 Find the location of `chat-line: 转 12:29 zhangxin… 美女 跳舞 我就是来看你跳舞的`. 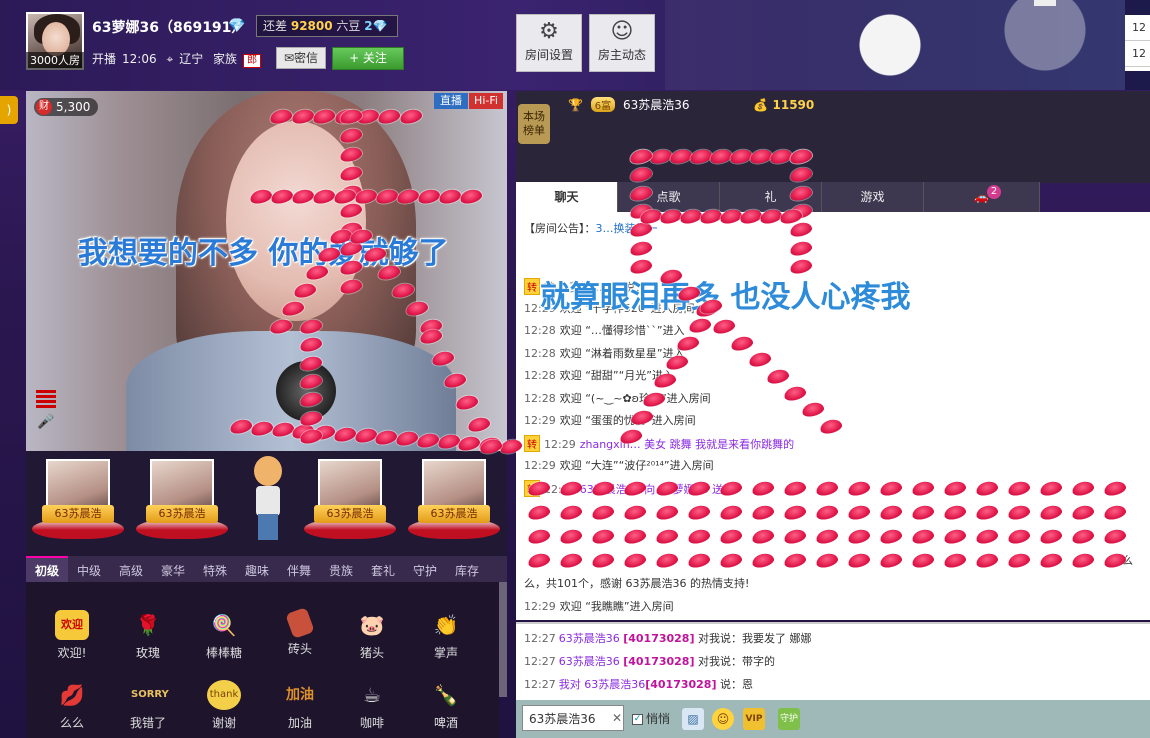

chat-line: 转 12:29 zhangxin… 美女 跳舞 我就是来看你跳舞的 is located at coordinates (659, 443).